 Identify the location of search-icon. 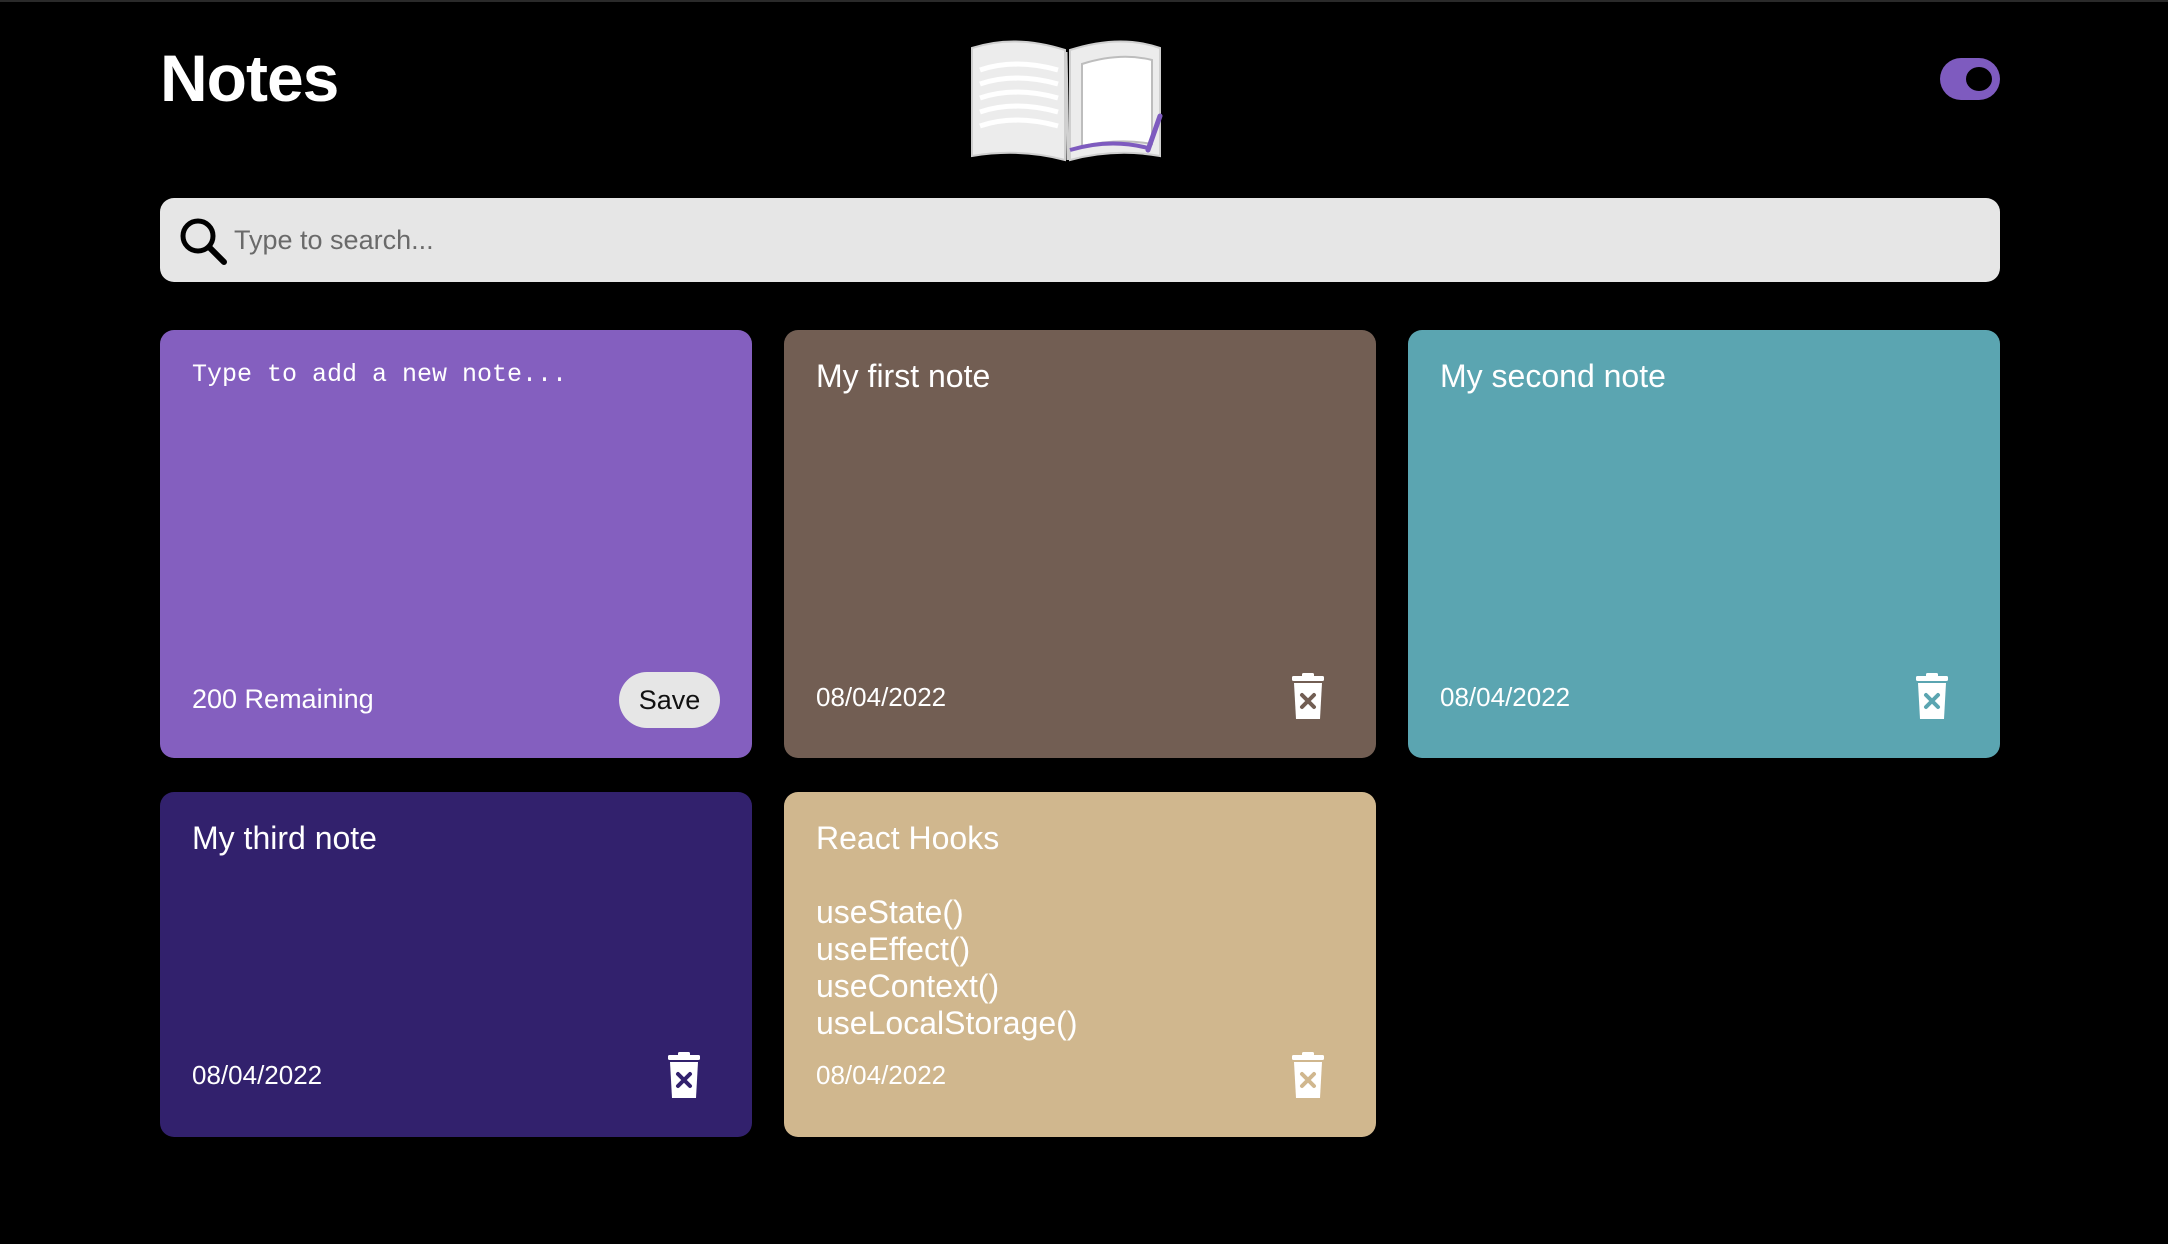
(203, 241).